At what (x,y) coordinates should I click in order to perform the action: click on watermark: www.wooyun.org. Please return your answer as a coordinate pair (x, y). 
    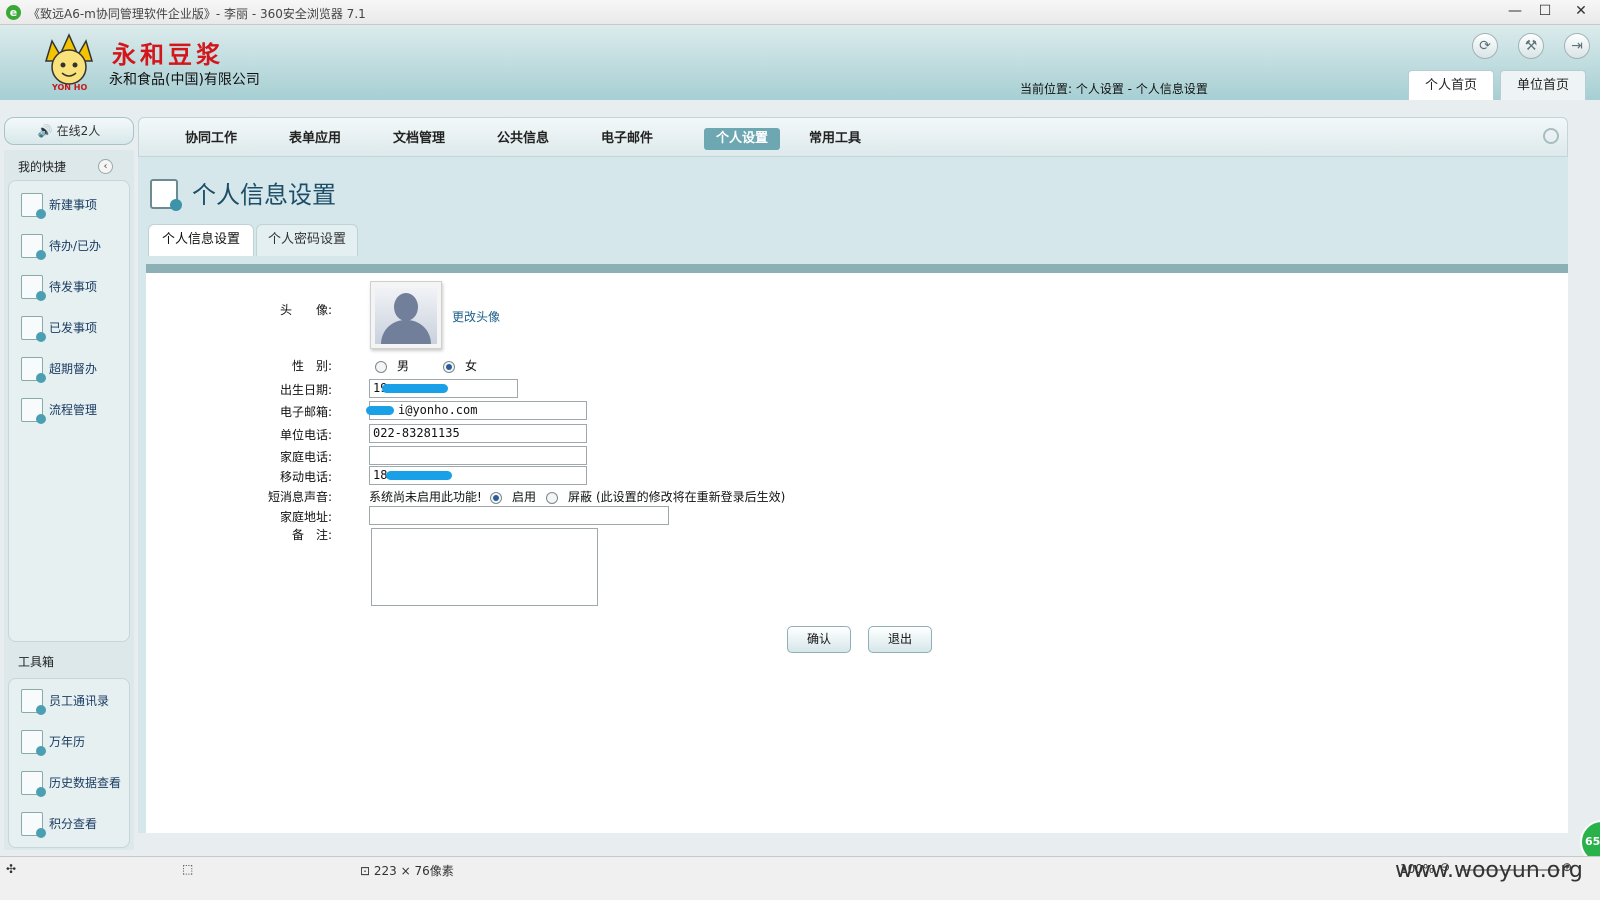
    Looking at the image, I should click on (1489, 870).